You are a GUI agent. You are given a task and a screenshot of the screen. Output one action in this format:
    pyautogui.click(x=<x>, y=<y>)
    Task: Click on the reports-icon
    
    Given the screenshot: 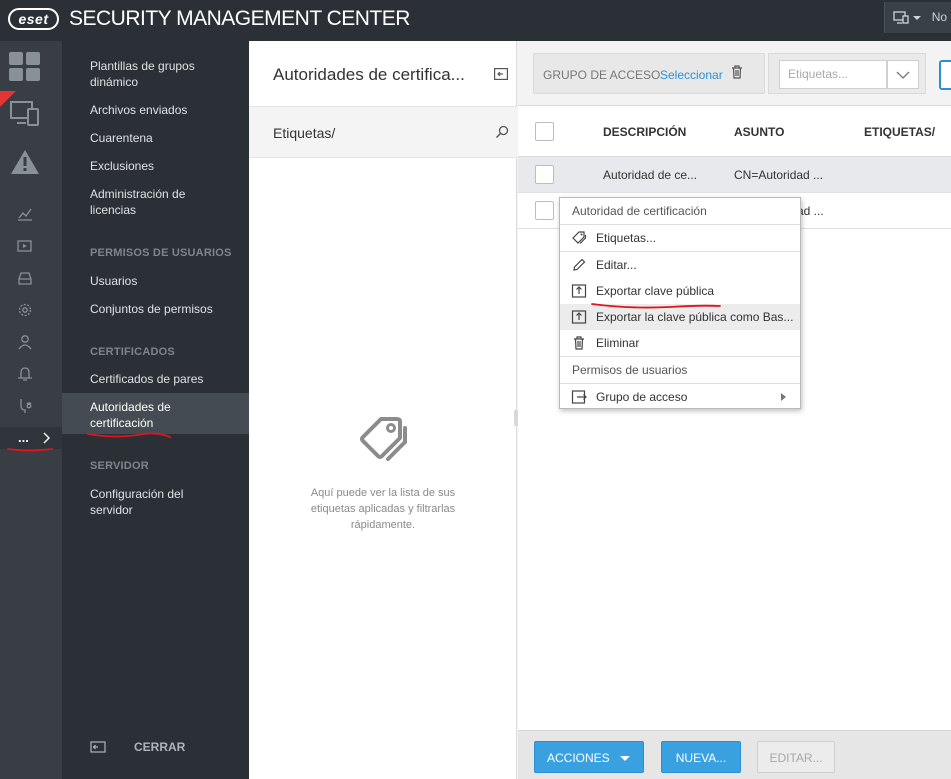 What is the action you would take?
    pyautogui.click(x=25, y=214)
    